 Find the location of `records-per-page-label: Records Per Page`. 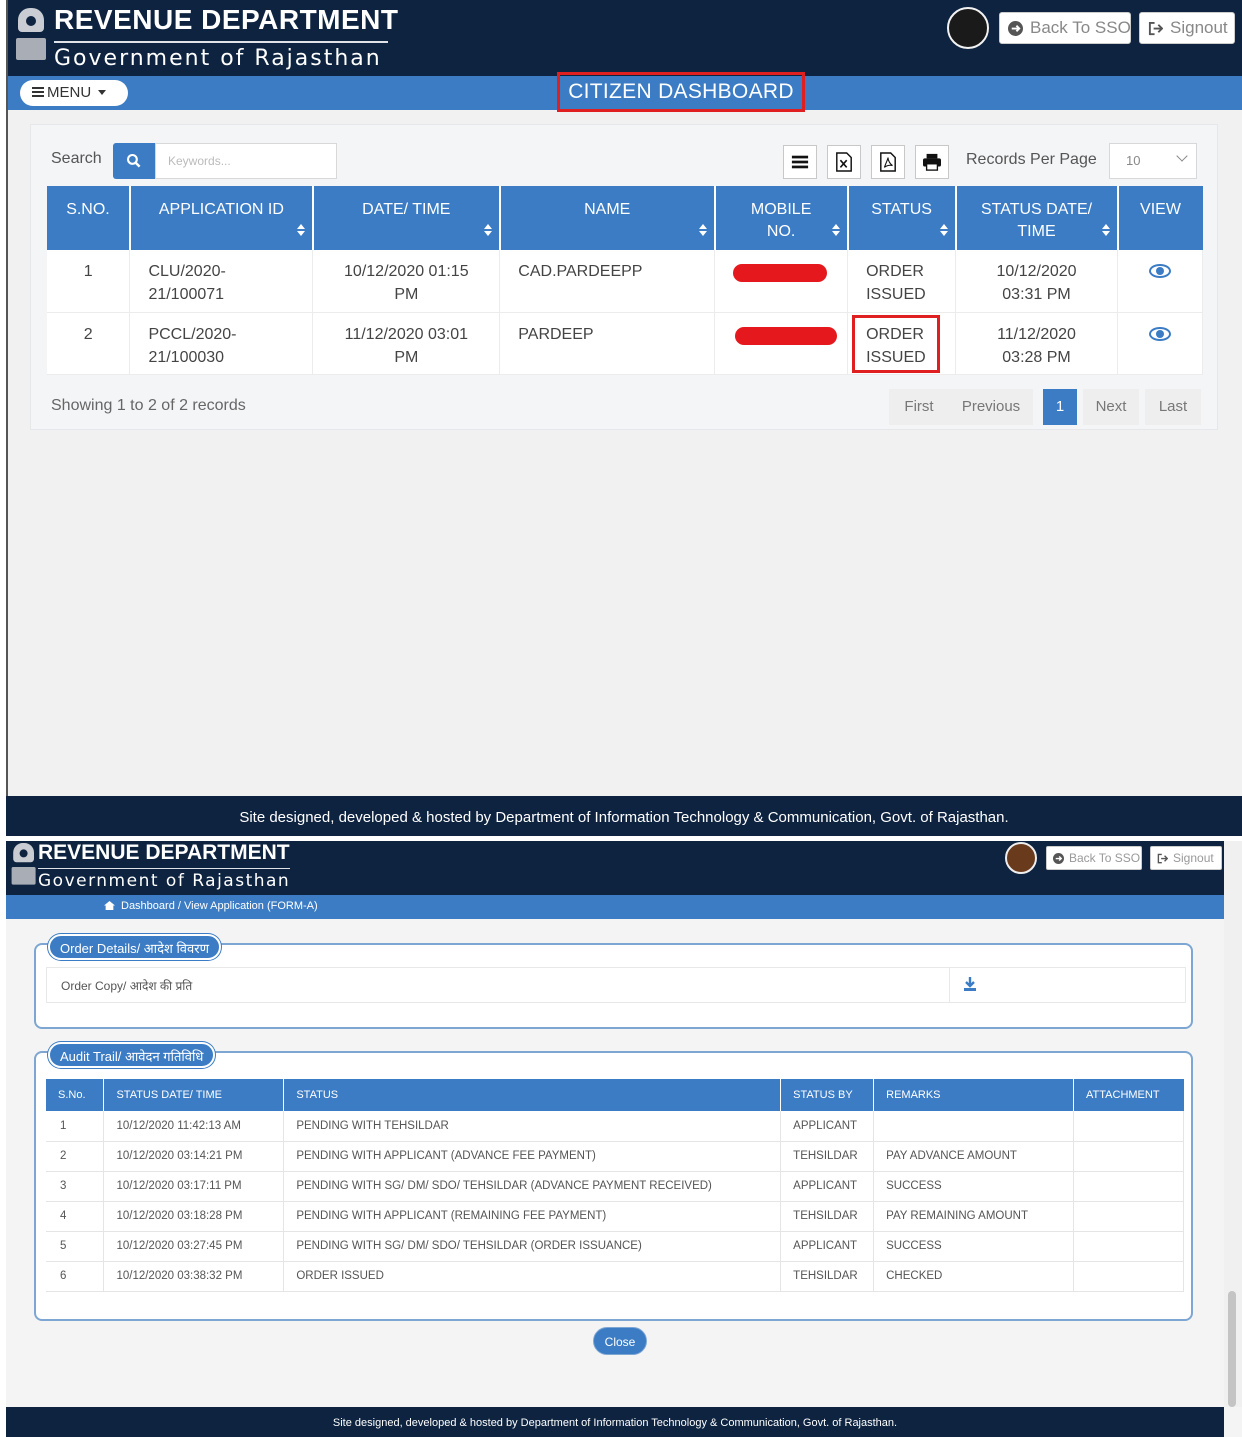

records-per-page-label: Records Per Page is located at coordinates (1031, 159).